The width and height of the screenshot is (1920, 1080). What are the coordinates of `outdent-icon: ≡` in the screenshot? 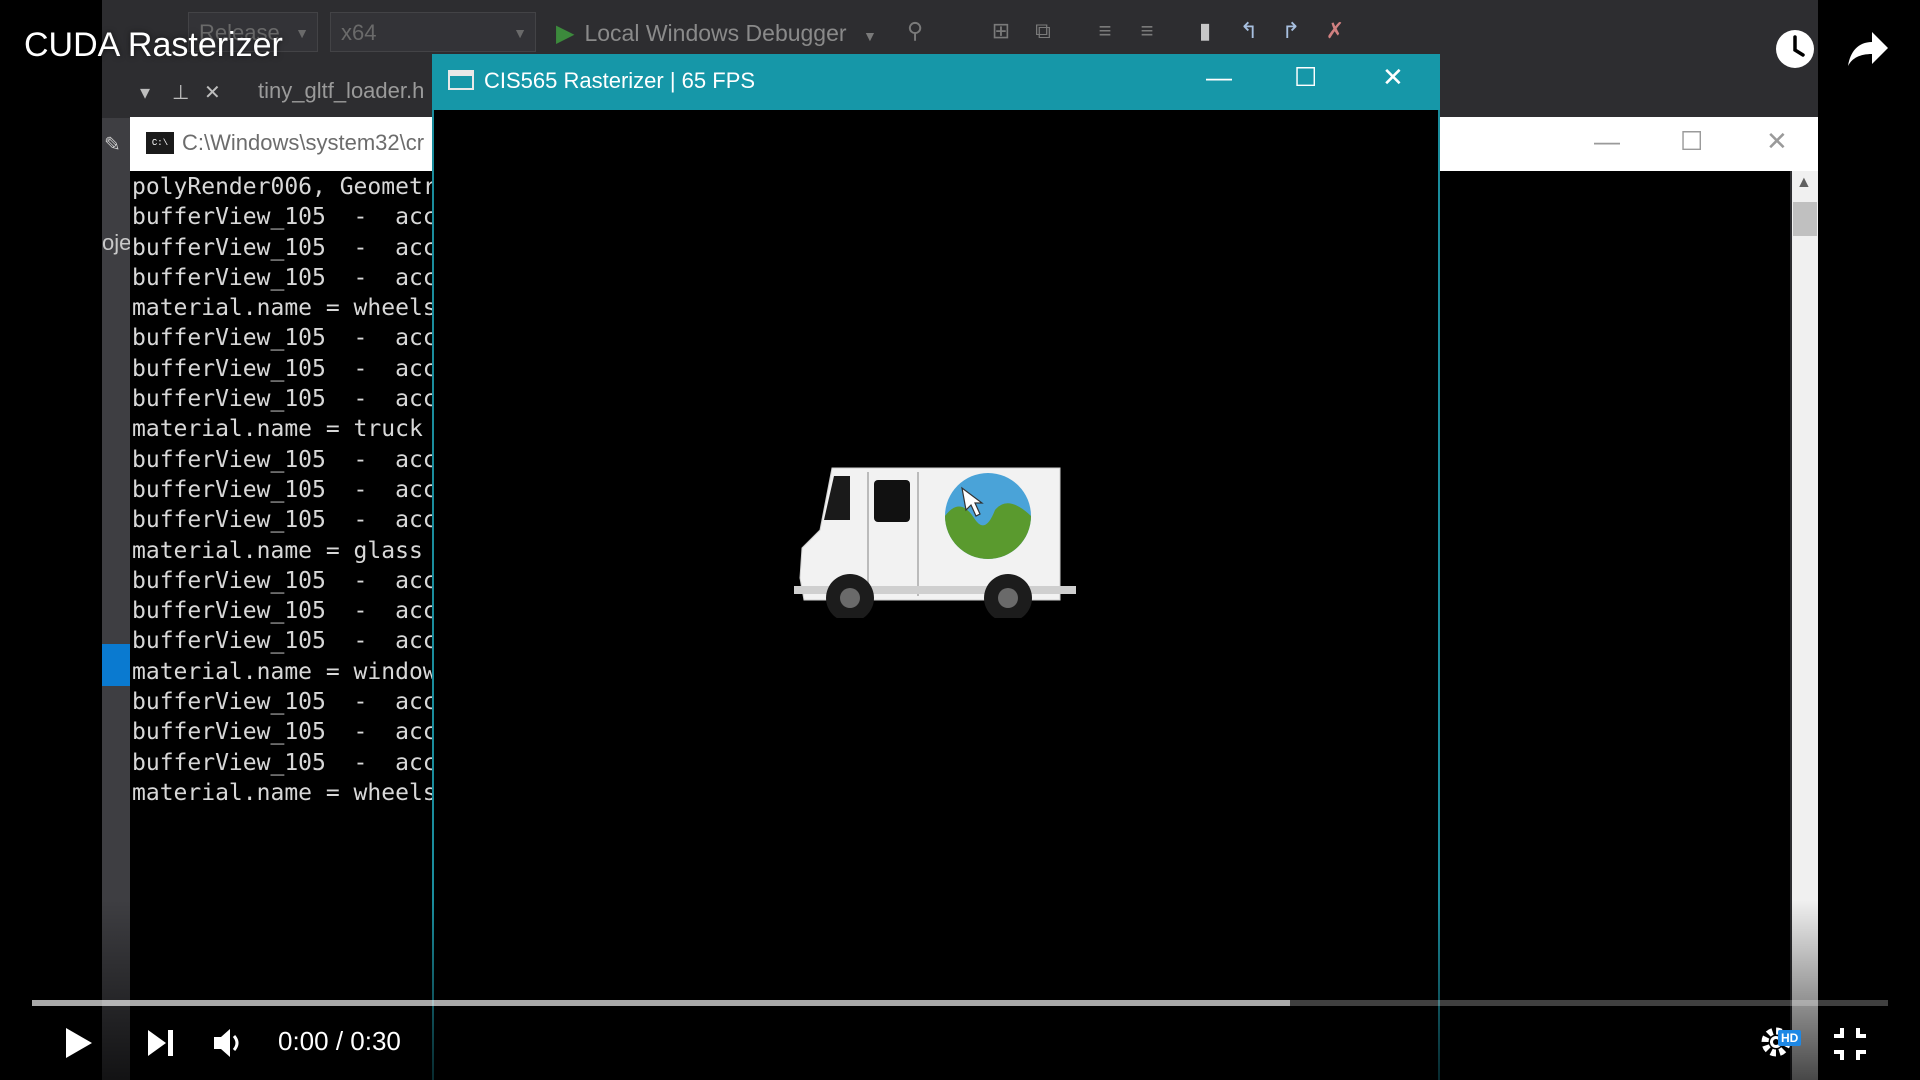 It's located at (1105, 31).